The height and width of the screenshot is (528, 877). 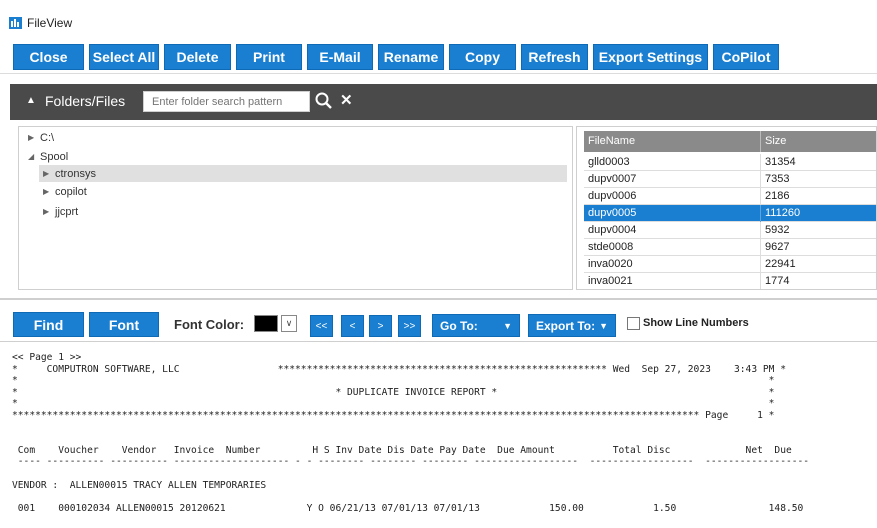 I want to click on first-page-button: <<, so click(x=321, y=326).